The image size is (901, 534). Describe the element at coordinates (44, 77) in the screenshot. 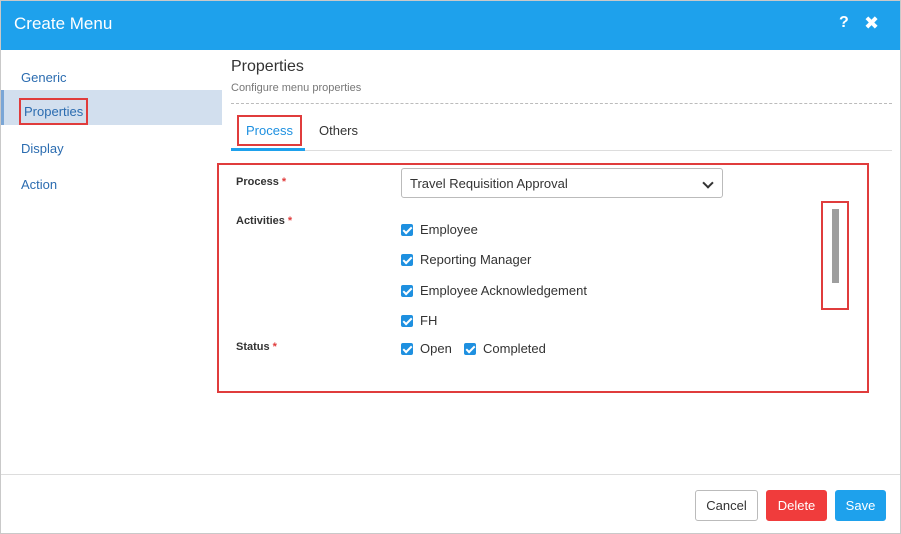

I see `sidebar-item-label: Generic` at that location.